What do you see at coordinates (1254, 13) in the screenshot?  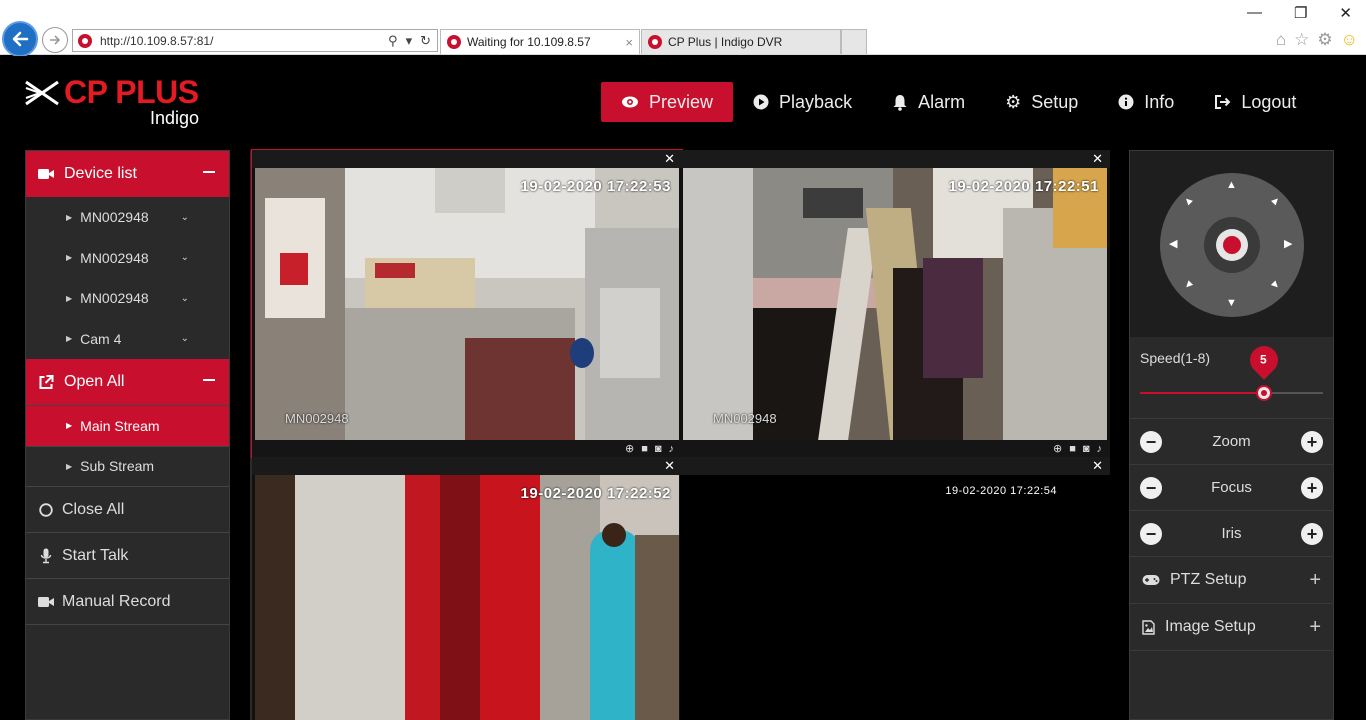 I see `minimize-icon: —` at bounding box center [1254, 13].